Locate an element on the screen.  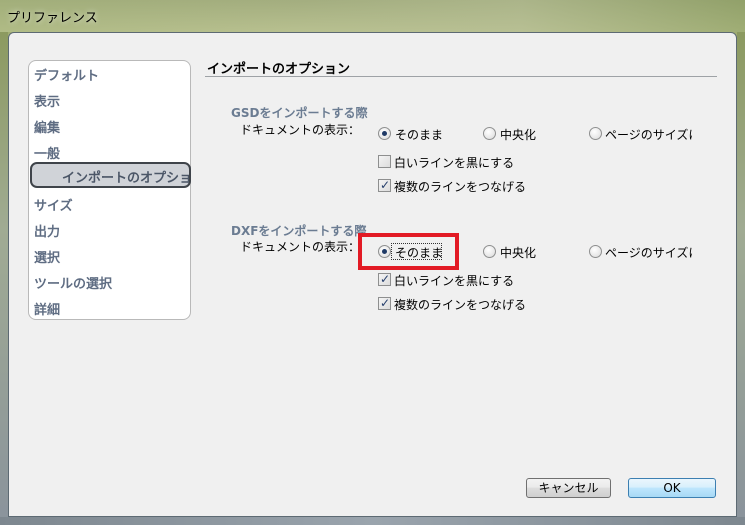
cancel-button: キャンセル is located at coordinates (568, 488).